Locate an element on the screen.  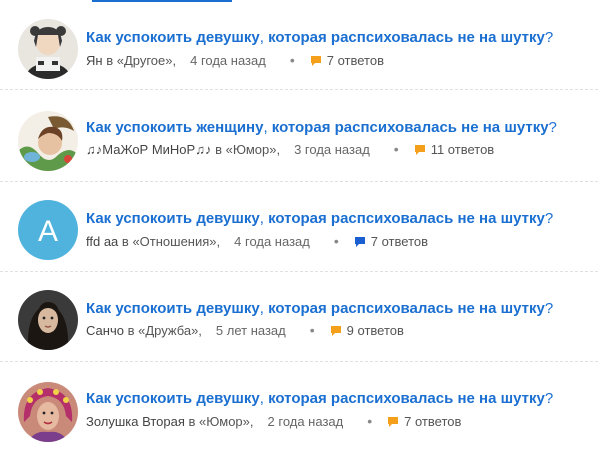
author-name: Ян is located at coordinates (94, 60).